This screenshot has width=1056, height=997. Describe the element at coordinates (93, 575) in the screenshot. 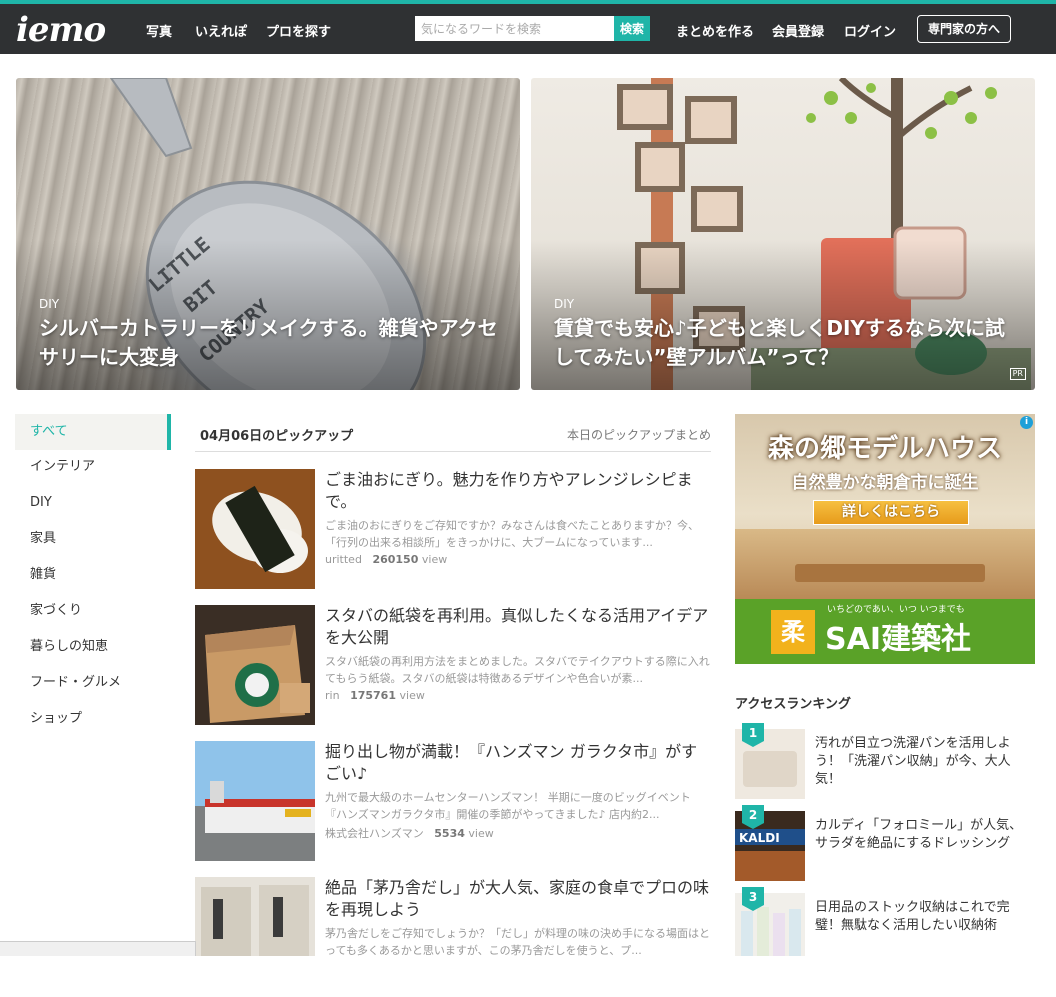

I see `sidebar-item-goods: 雑貨` at that location.